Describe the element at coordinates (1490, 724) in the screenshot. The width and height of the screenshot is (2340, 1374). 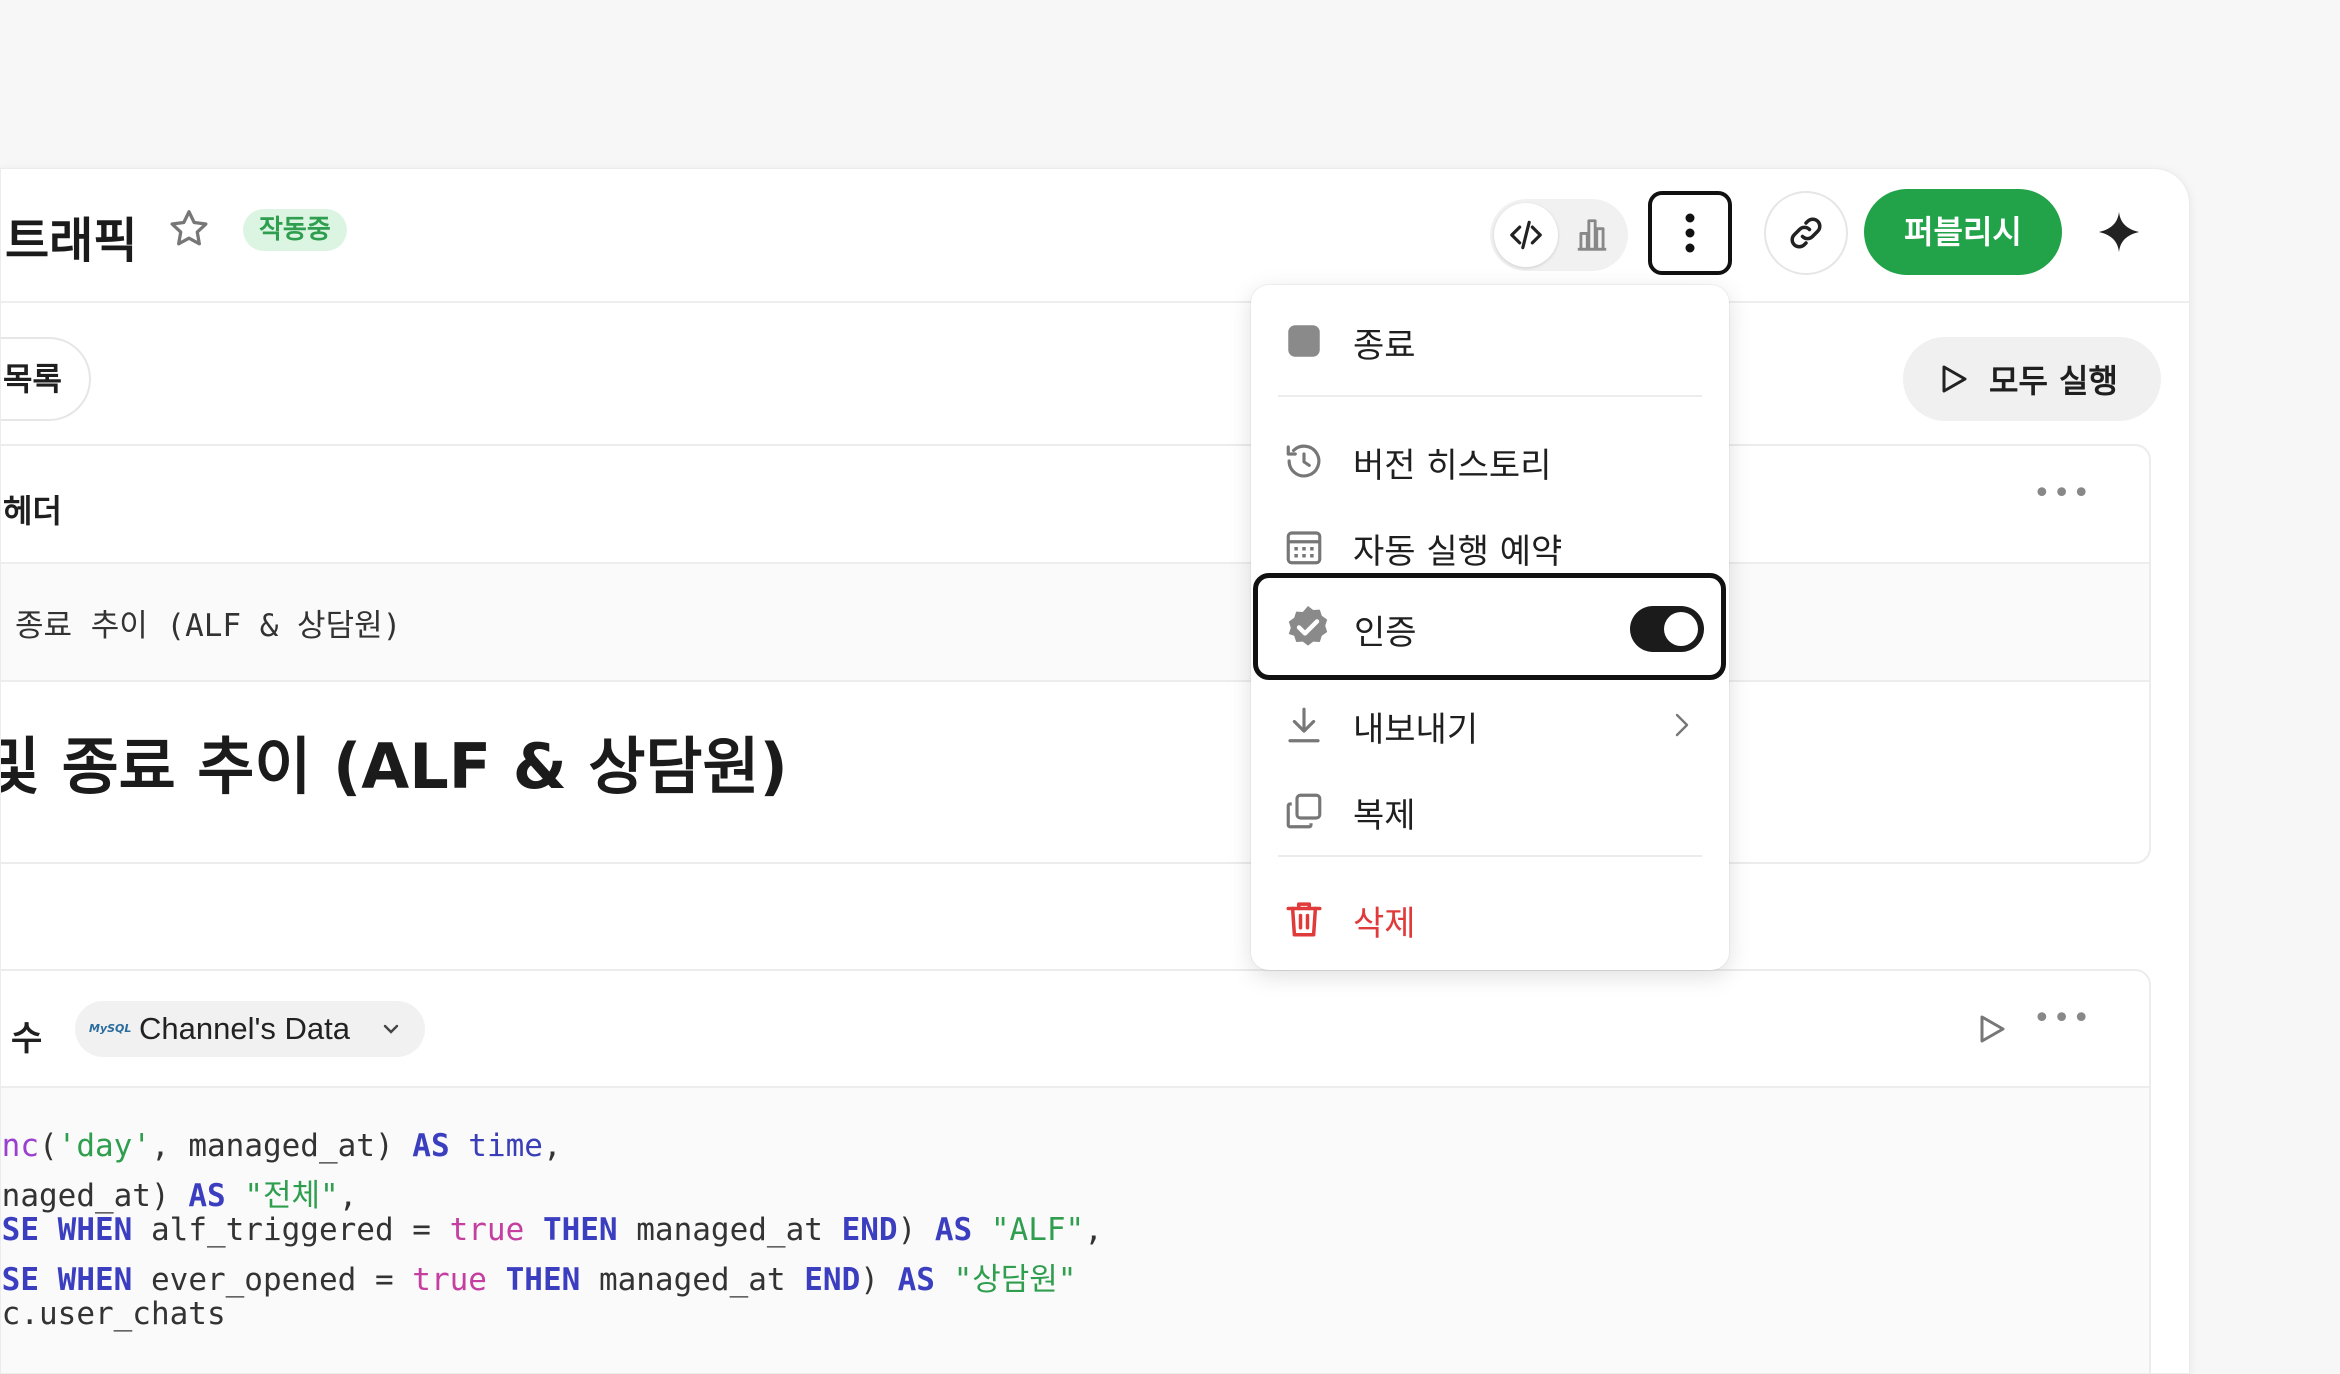
I see `menu-item-export: 내보내기` at that location.